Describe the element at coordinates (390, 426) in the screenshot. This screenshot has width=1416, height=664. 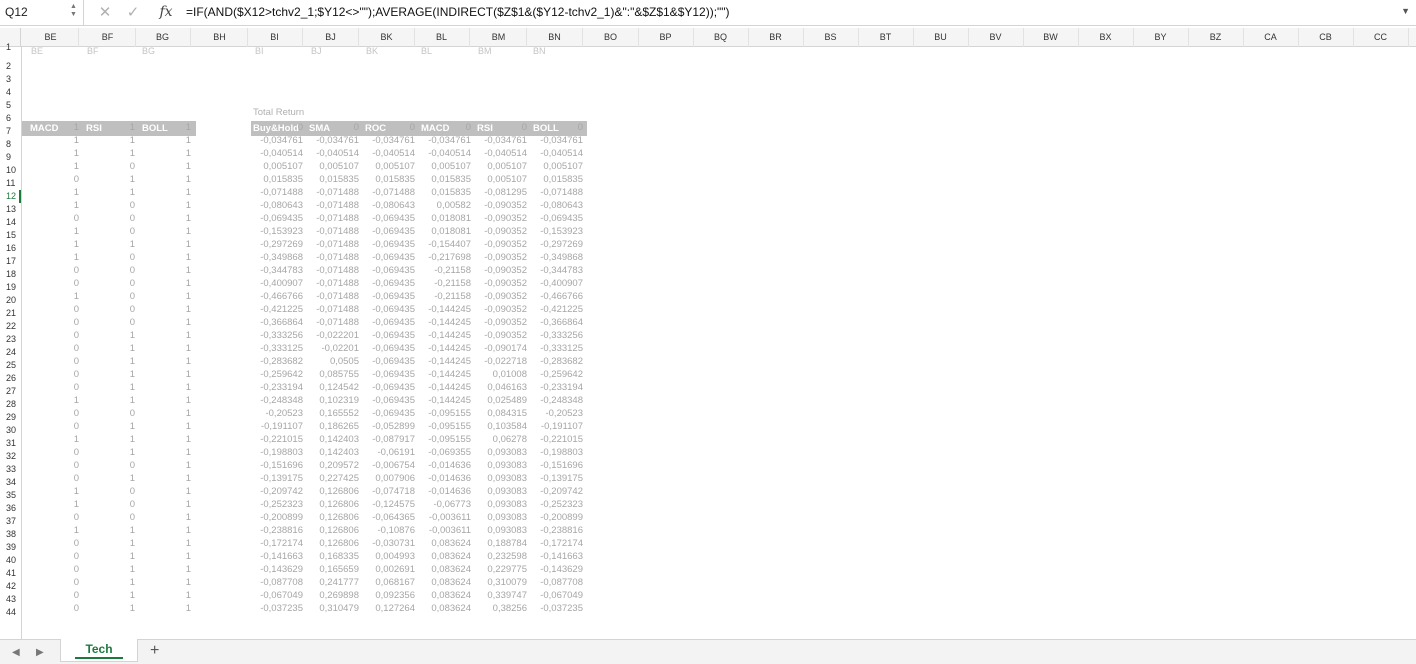
I see `return-cell: -0,052899` at that location.